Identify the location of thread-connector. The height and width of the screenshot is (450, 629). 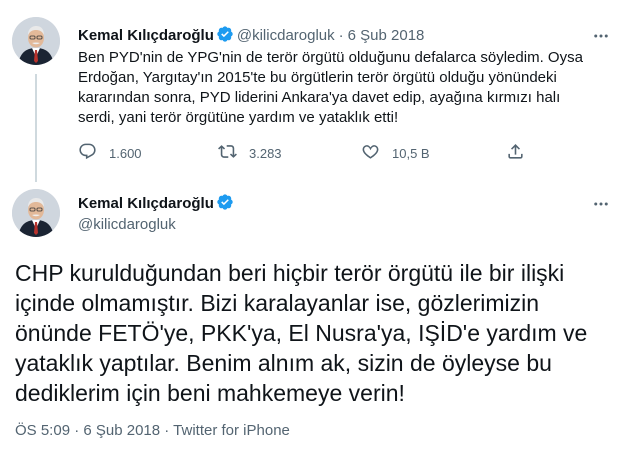
(36, 128).